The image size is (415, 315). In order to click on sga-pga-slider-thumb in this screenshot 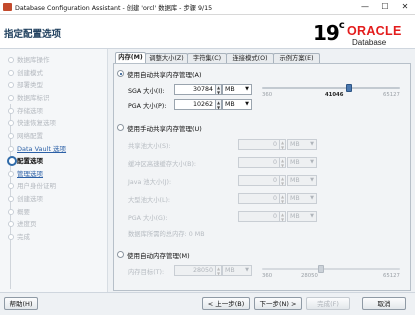, I will do `click(348, 88)`.